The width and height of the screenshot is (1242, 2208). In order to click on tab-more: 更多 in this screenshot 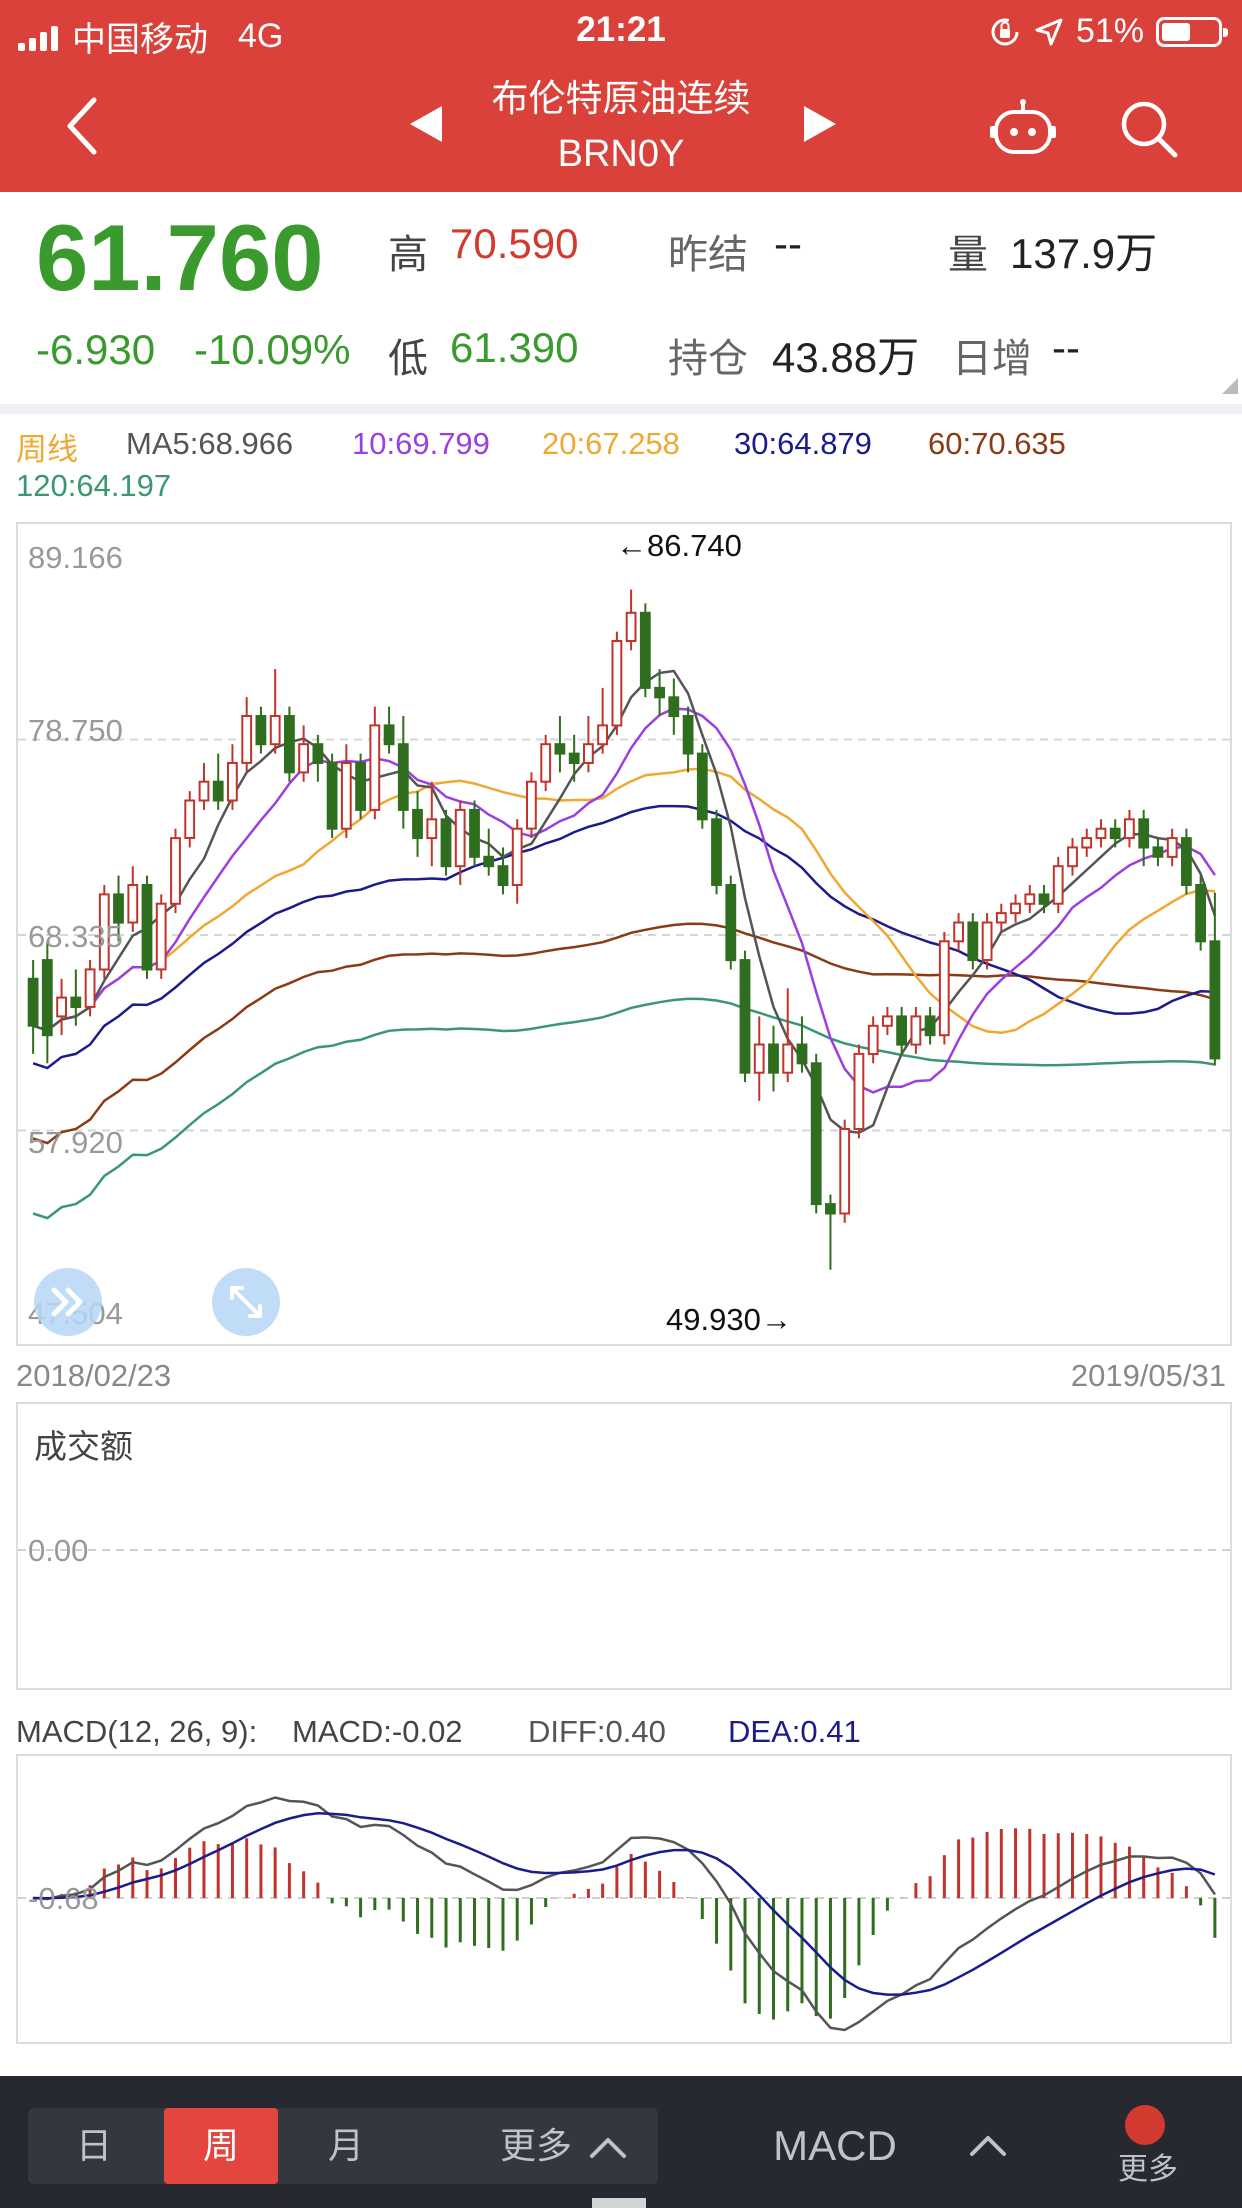, I will do `click(536, 2146)`.